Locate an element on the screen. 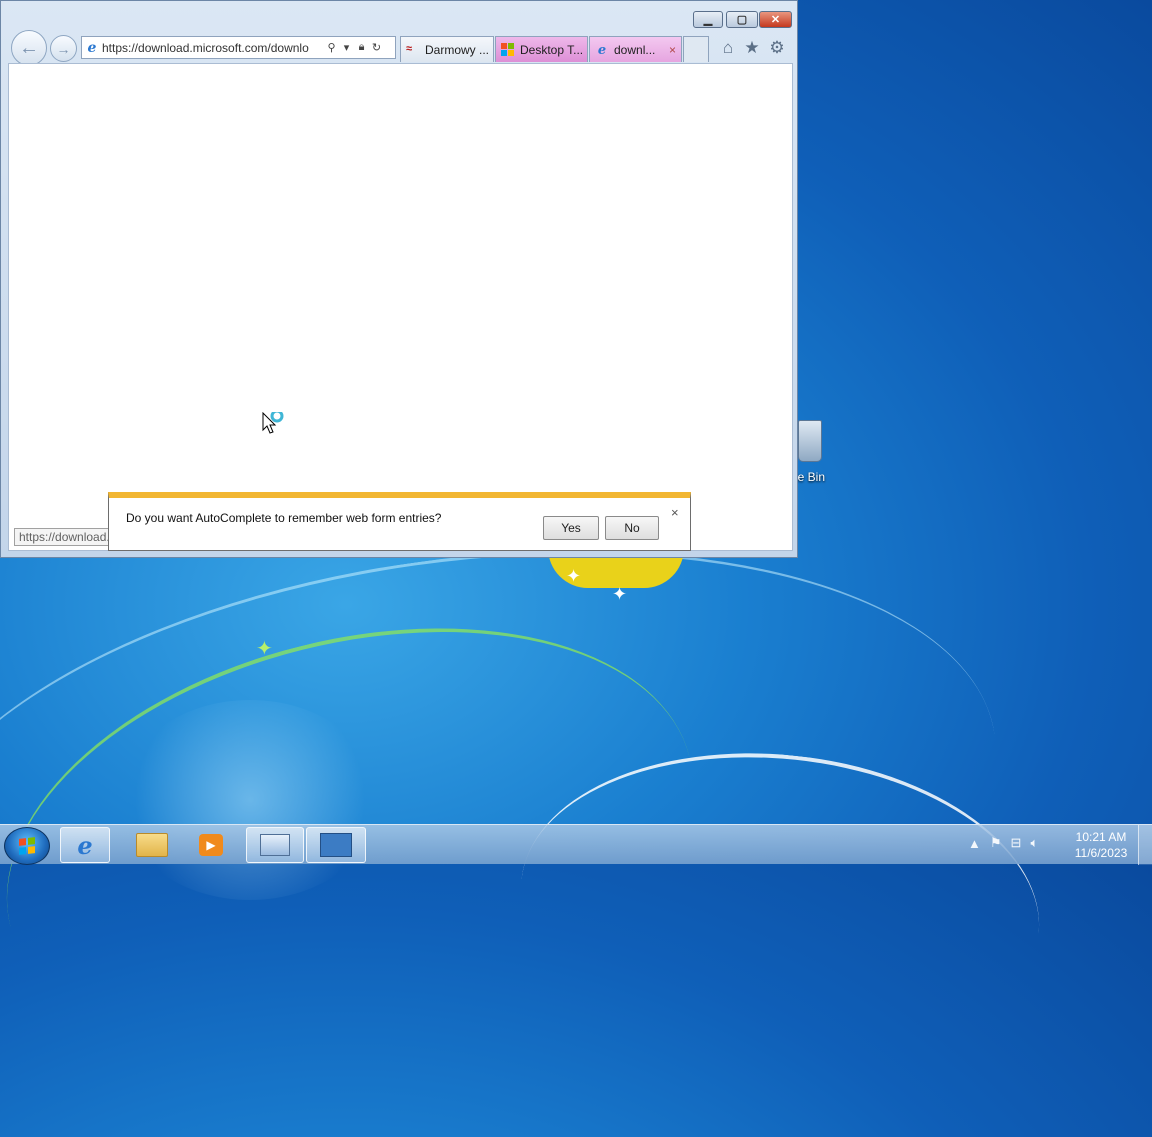  minimize-button: ▁ is located at coordinates (708, 19).